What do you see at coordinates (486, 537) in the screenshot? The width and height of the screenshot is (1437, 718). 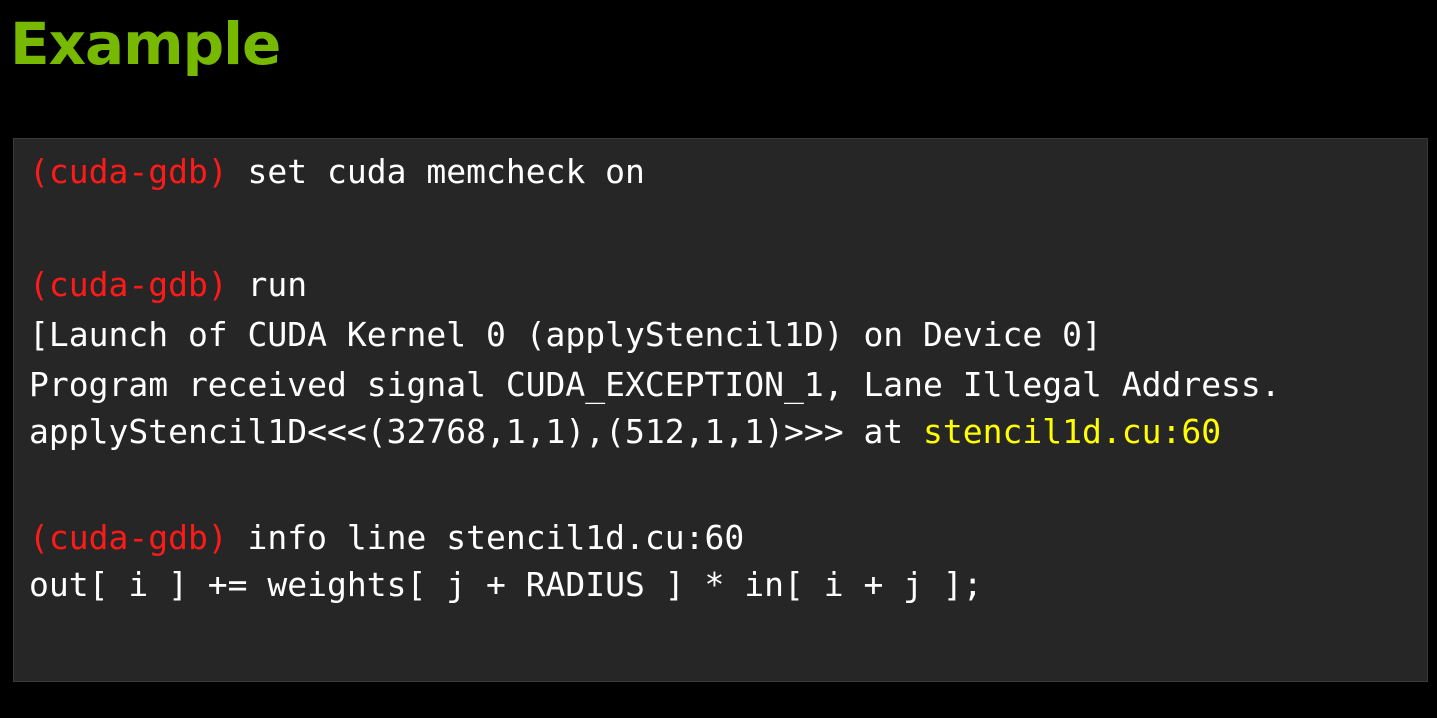 I see `command-info-line: info line stencil1d.cu:60` at bounding box center [486, 537].